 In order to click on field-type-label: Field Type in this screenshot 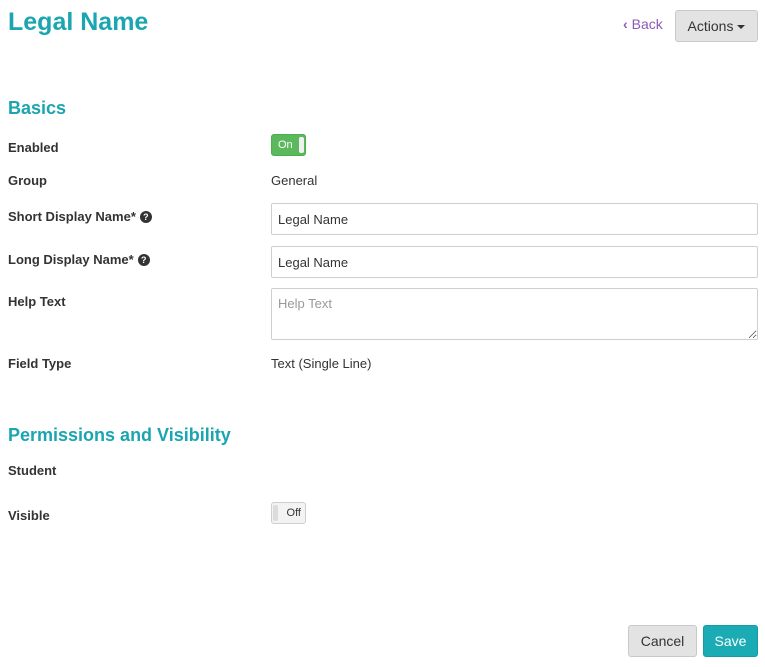, I will do `click(39, 363)`.